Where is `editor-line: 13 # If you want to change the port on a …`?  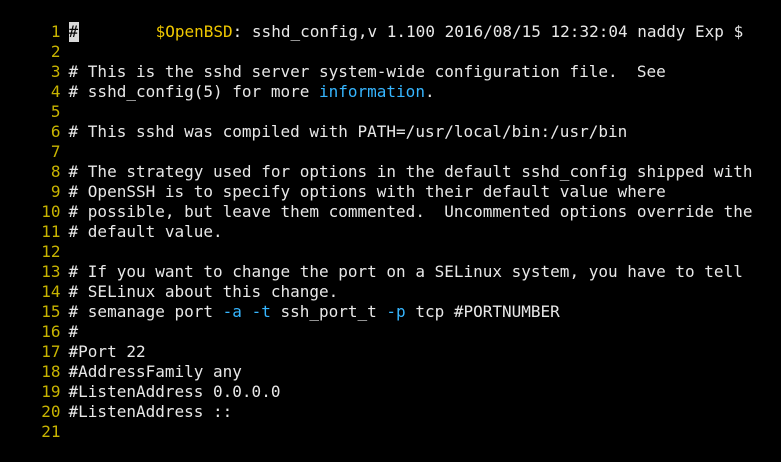 editor-line: 13 # If you want to change the port on a … is located at coordinates (371, 261).